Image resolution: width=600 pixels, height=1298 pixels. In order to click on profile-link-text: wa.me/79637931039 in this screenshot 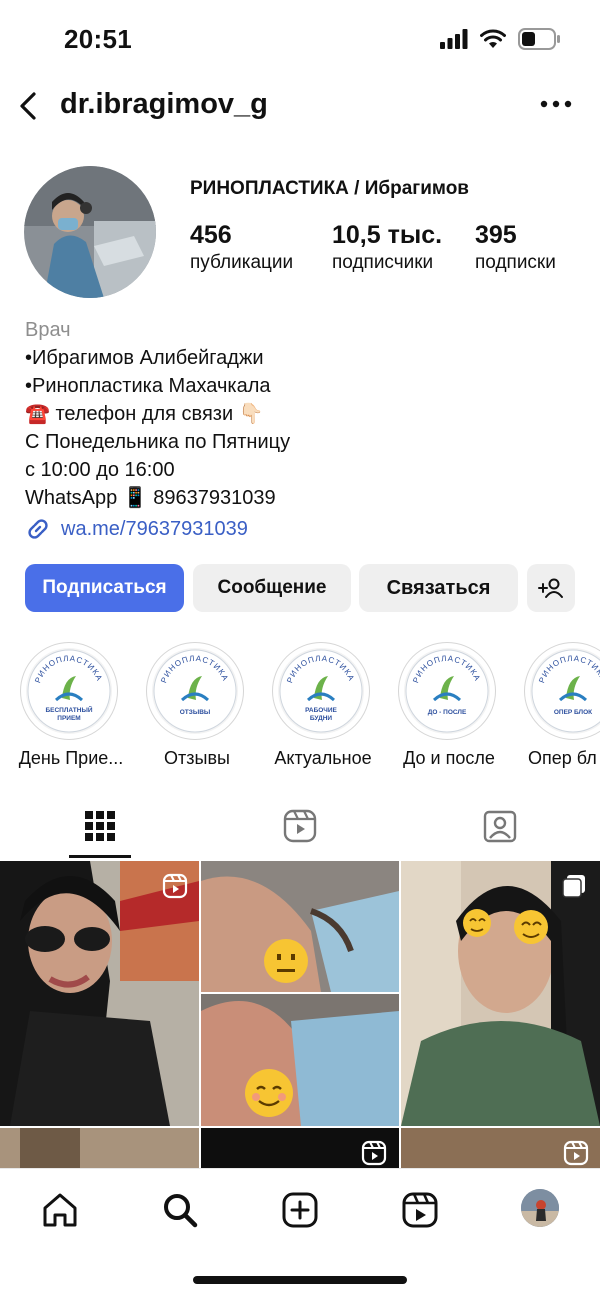, I will do `click(154, 528)`.